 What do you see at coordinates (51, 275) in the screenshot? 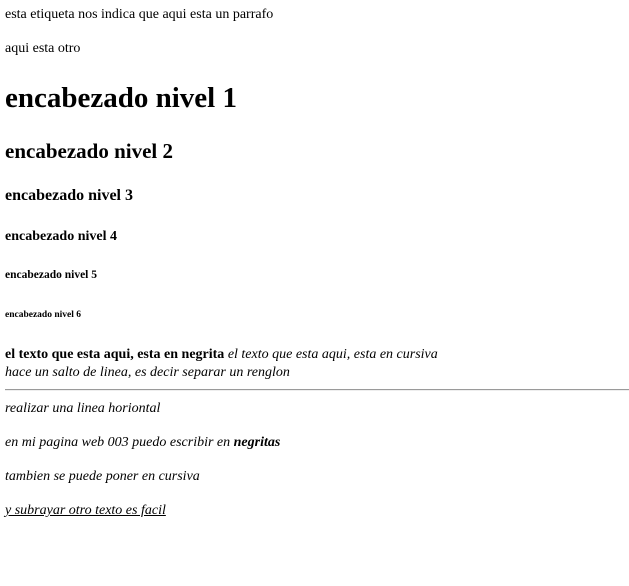
I see `heading-level-5: encabezado nivel 5` at bounding box center [51, 275].